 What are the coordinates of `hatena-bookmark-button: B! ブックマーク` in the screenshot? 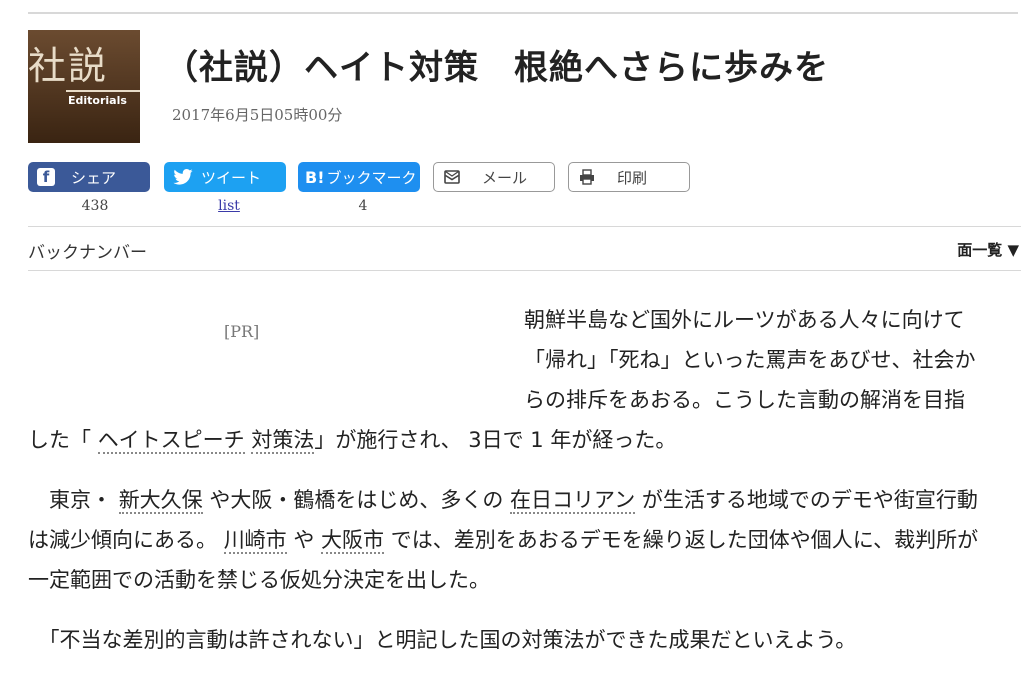 It's located at (359, 177).